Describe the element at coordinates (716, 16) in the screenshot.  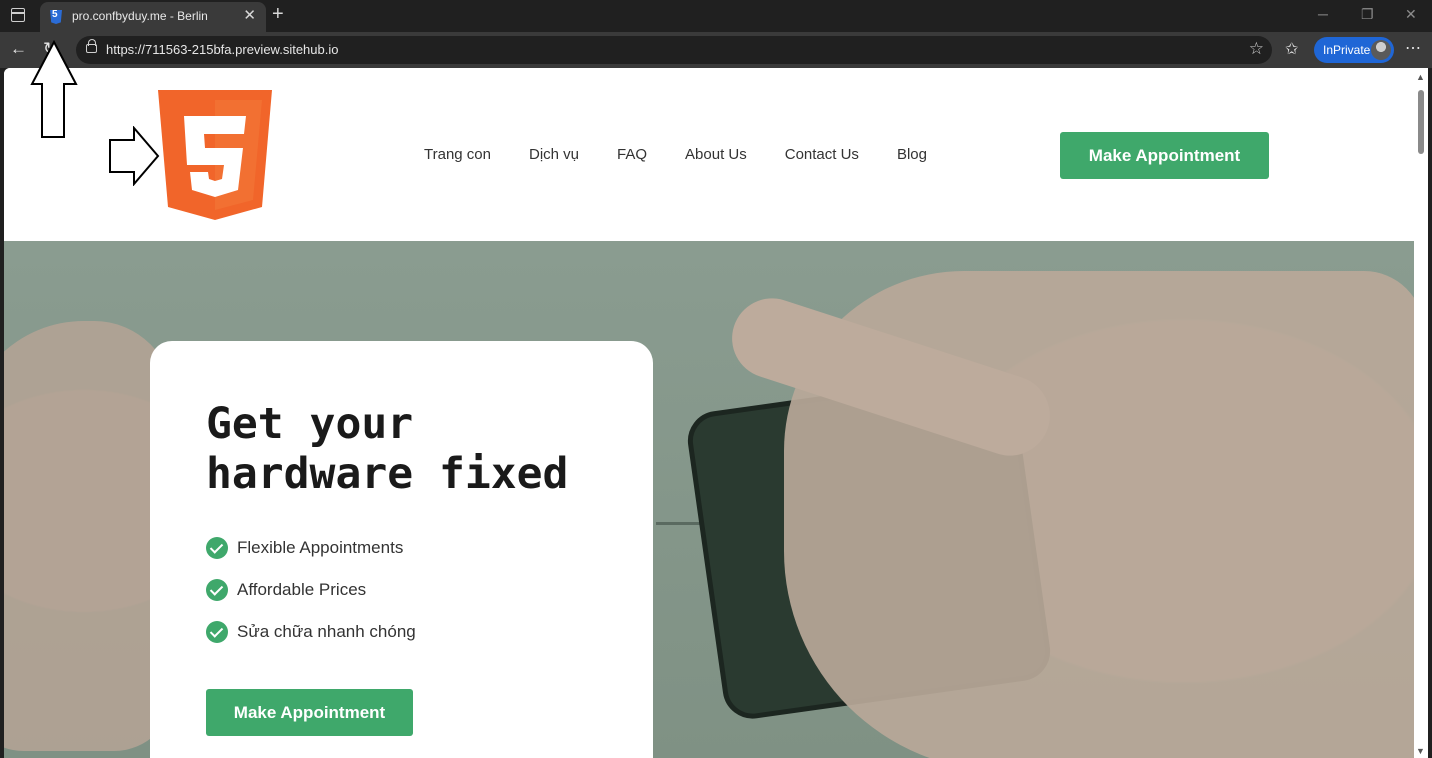
I see `browser-tab-bar: pro.confbyduy.me - Berlin ✕ + ─ ❐ ✕` at that location.